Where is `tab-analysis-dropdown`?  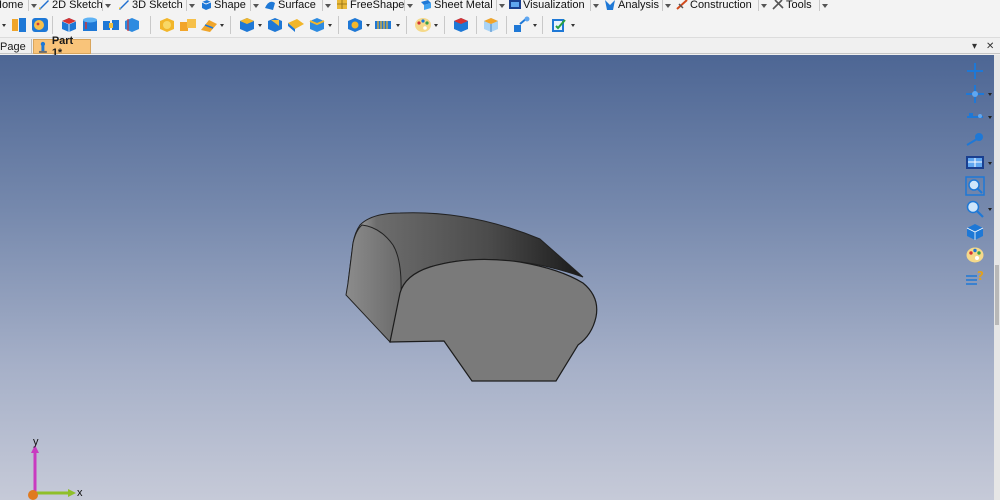 tab-analysis-dropdown is located at coordinates (667, 5).